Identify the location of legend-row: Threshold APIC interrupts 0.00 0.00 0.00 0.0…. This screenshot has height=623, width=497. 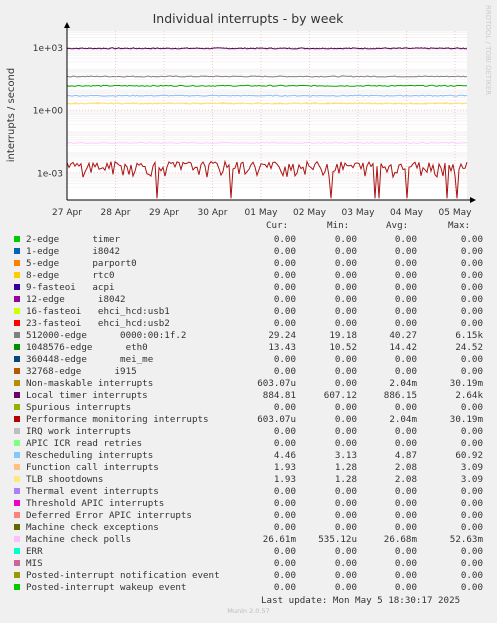
(248, 504).